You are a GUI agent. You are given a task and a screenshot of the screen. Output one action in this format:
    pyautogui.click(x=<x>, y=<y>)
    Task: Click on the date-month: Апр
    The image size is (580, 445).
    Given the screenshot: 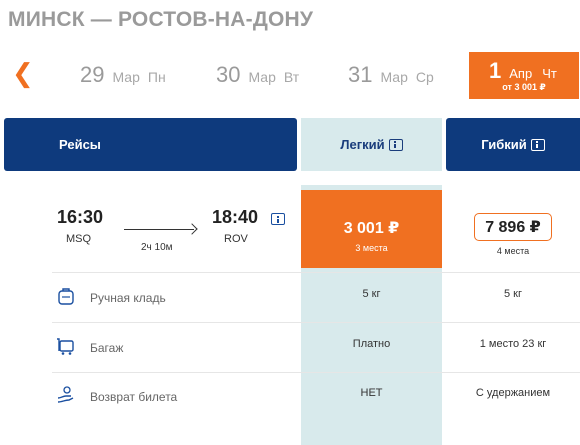 What is the action you would take?
    pyautogui.click(x=521, y=73)
    